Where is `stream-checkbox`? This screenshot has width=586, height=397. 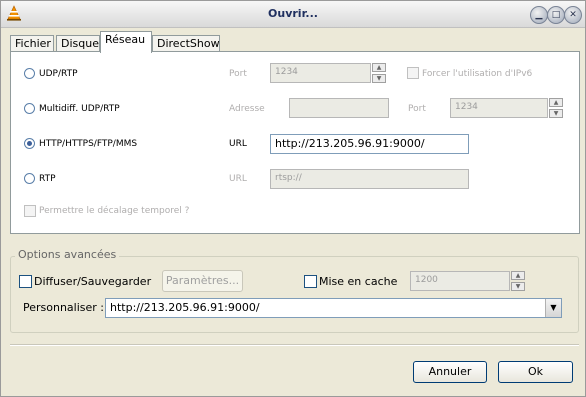
stream-checkbox is located at coordinates (25, 281).